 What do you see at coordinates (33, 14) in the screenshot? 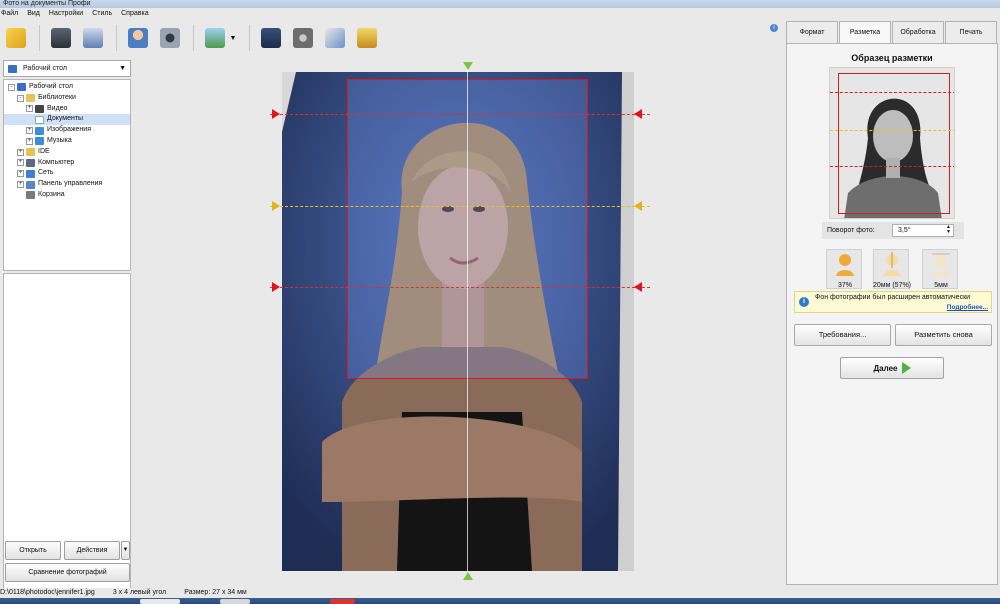
I see `menu-view: Вид` at bounding box center [33, 14].